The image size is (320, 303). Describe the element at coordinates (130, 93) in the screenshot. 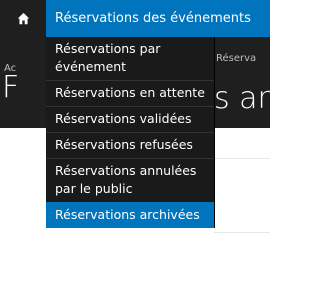

I see `menu-item-reservations-en-attente: Réservations en attente` at that location.